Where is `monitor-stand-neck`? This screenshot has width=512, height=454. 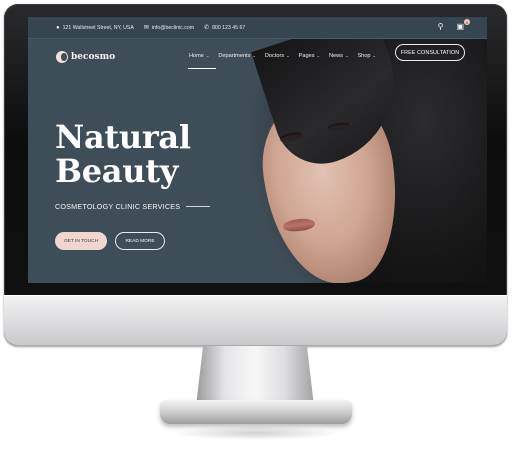 monitor-stand-neck is located at coordinates (255, 376).